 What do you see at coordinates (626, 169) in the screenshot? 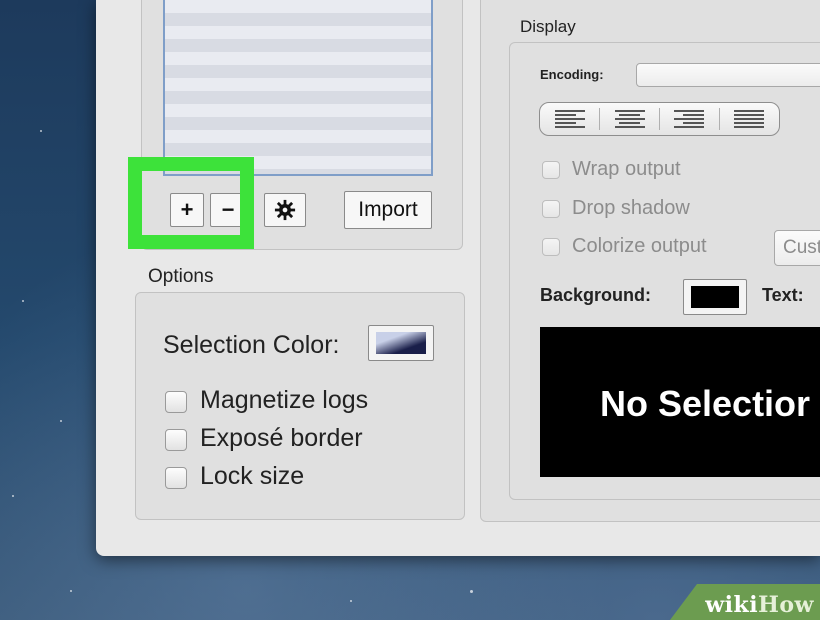
I see `wrap-output-label: Wrap output` at bounding box center [626, 169].